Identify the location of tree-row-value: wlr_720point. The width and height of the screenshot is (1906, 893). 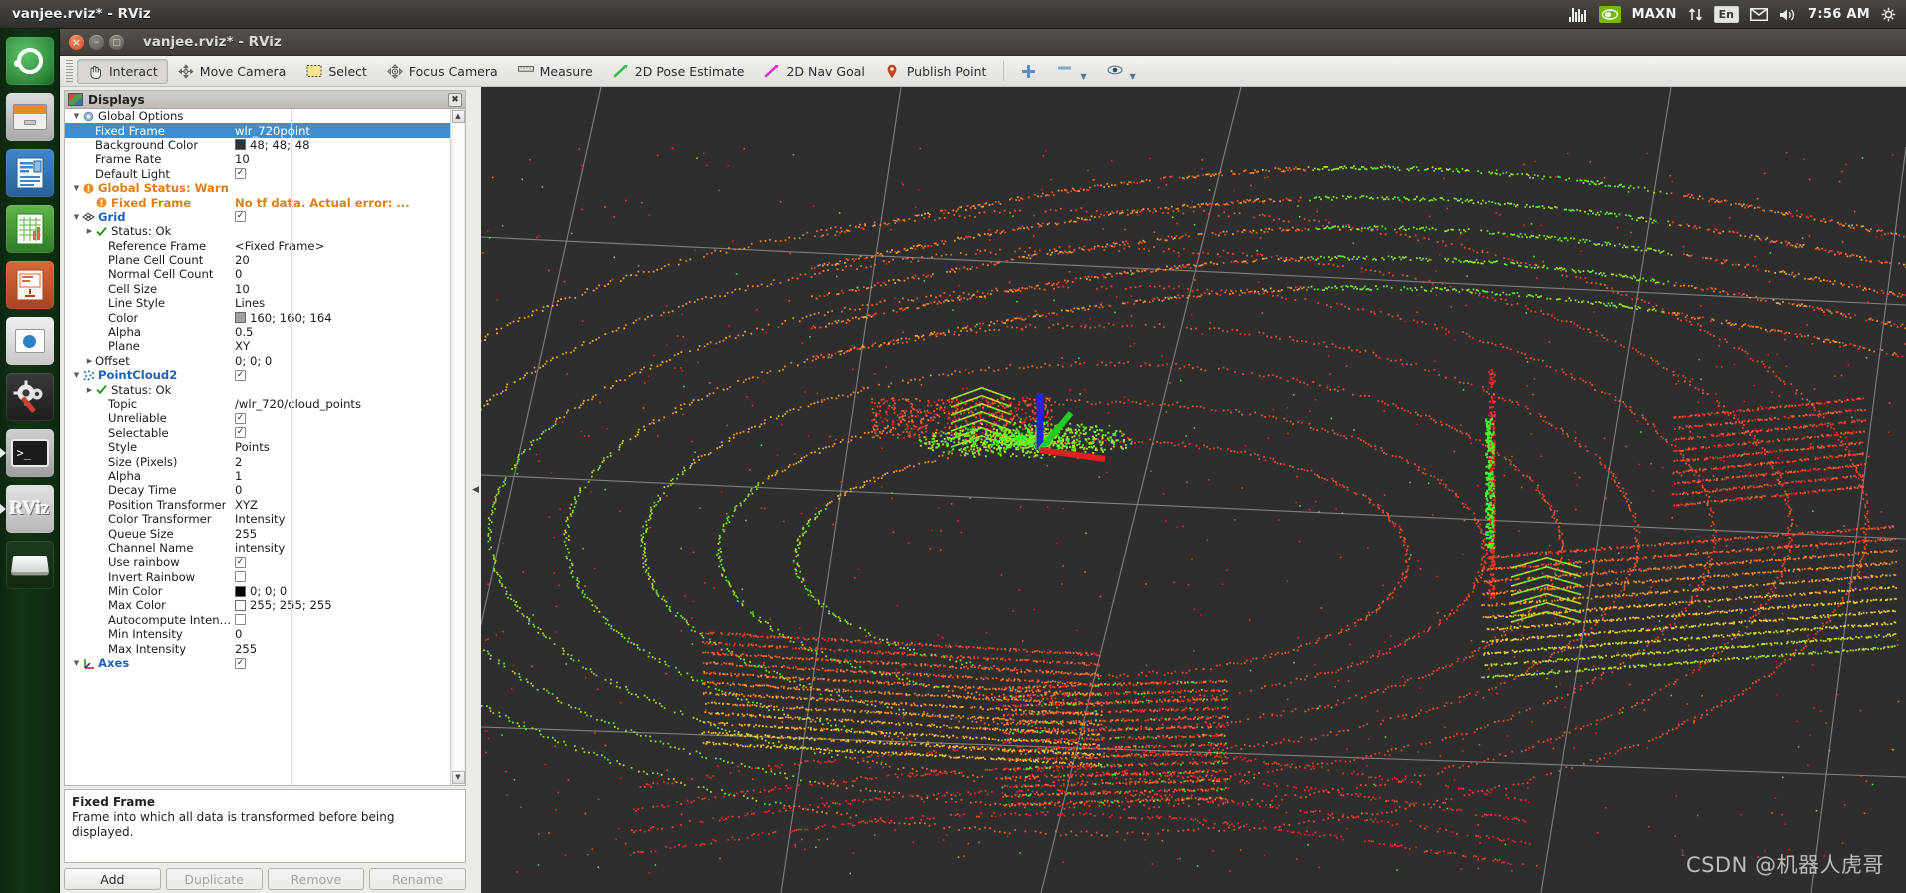
(342, 131).